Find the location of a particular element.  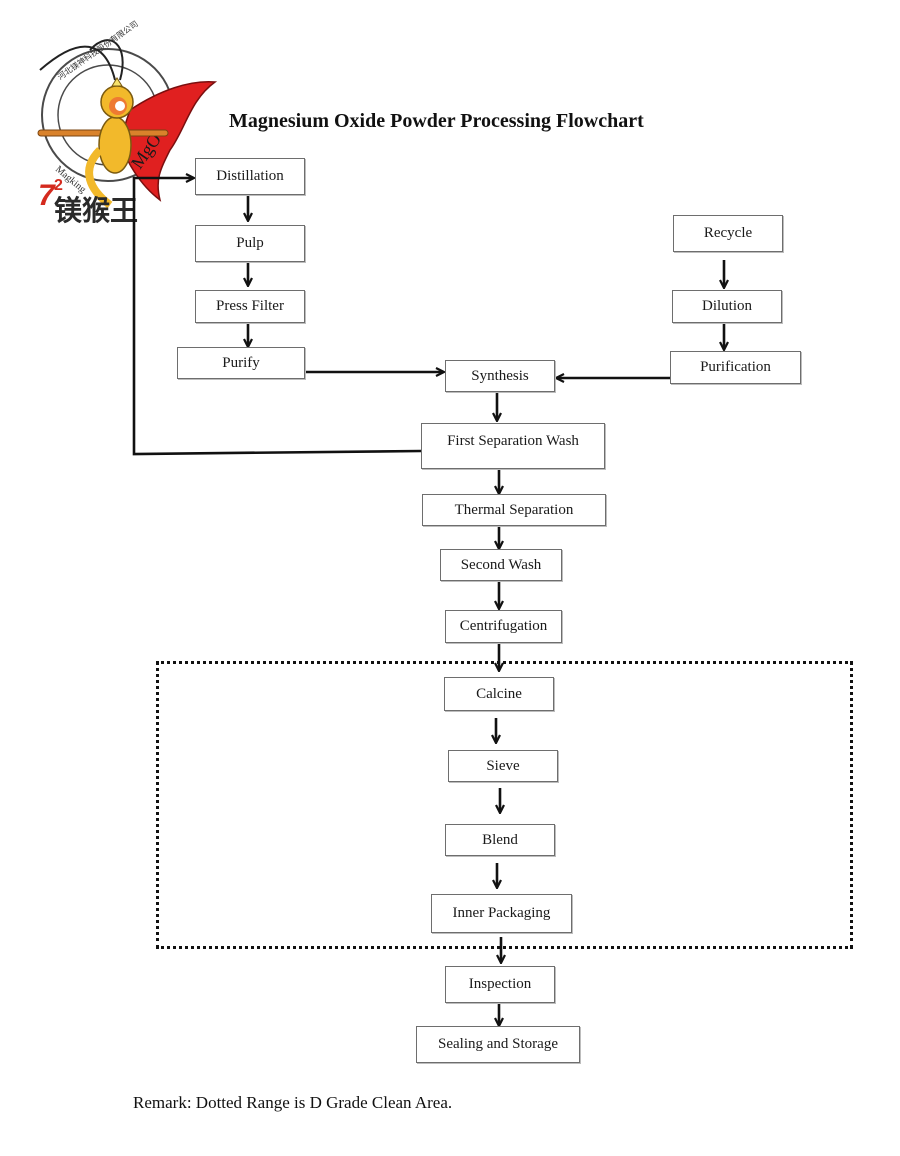

node-sealing-and-storage: Sealing and Storage is located at coordinates (498, 1044).